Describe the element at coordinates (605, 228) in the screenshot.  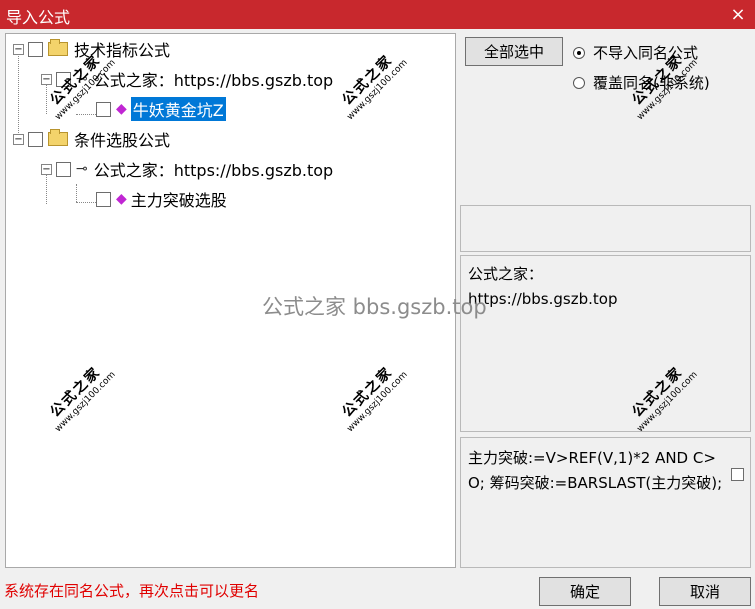
I see `name-field` at that location.